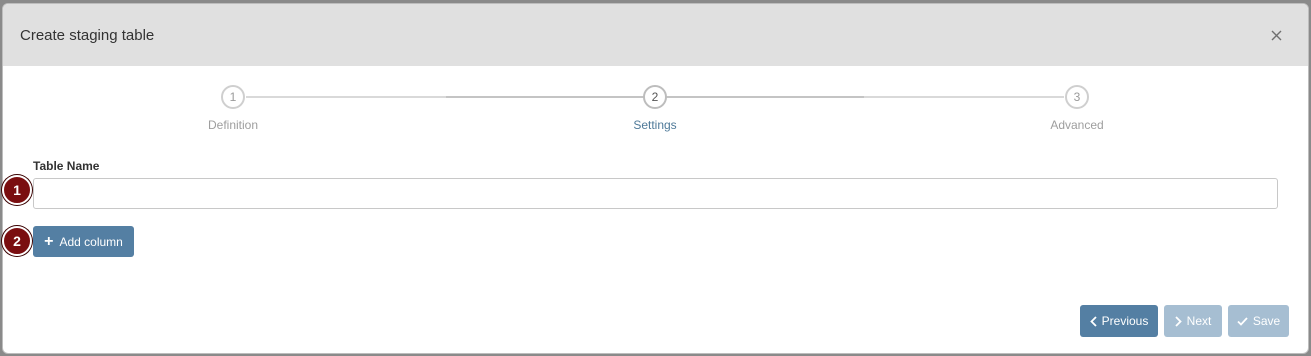 This screenshot has width=1311, height=356. Describe the element at coordinates (66, 166) in the screenshot. I see `table-name-label: Table Name` at that location.